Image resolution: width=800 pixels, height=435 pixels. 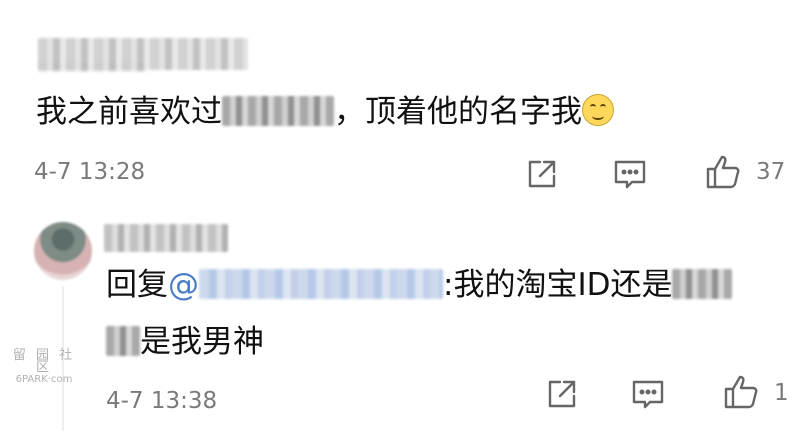 What do you see at coordinates (630, 174) in the screenshot?
I see `comment-icon` at bounding box center [630, 174].